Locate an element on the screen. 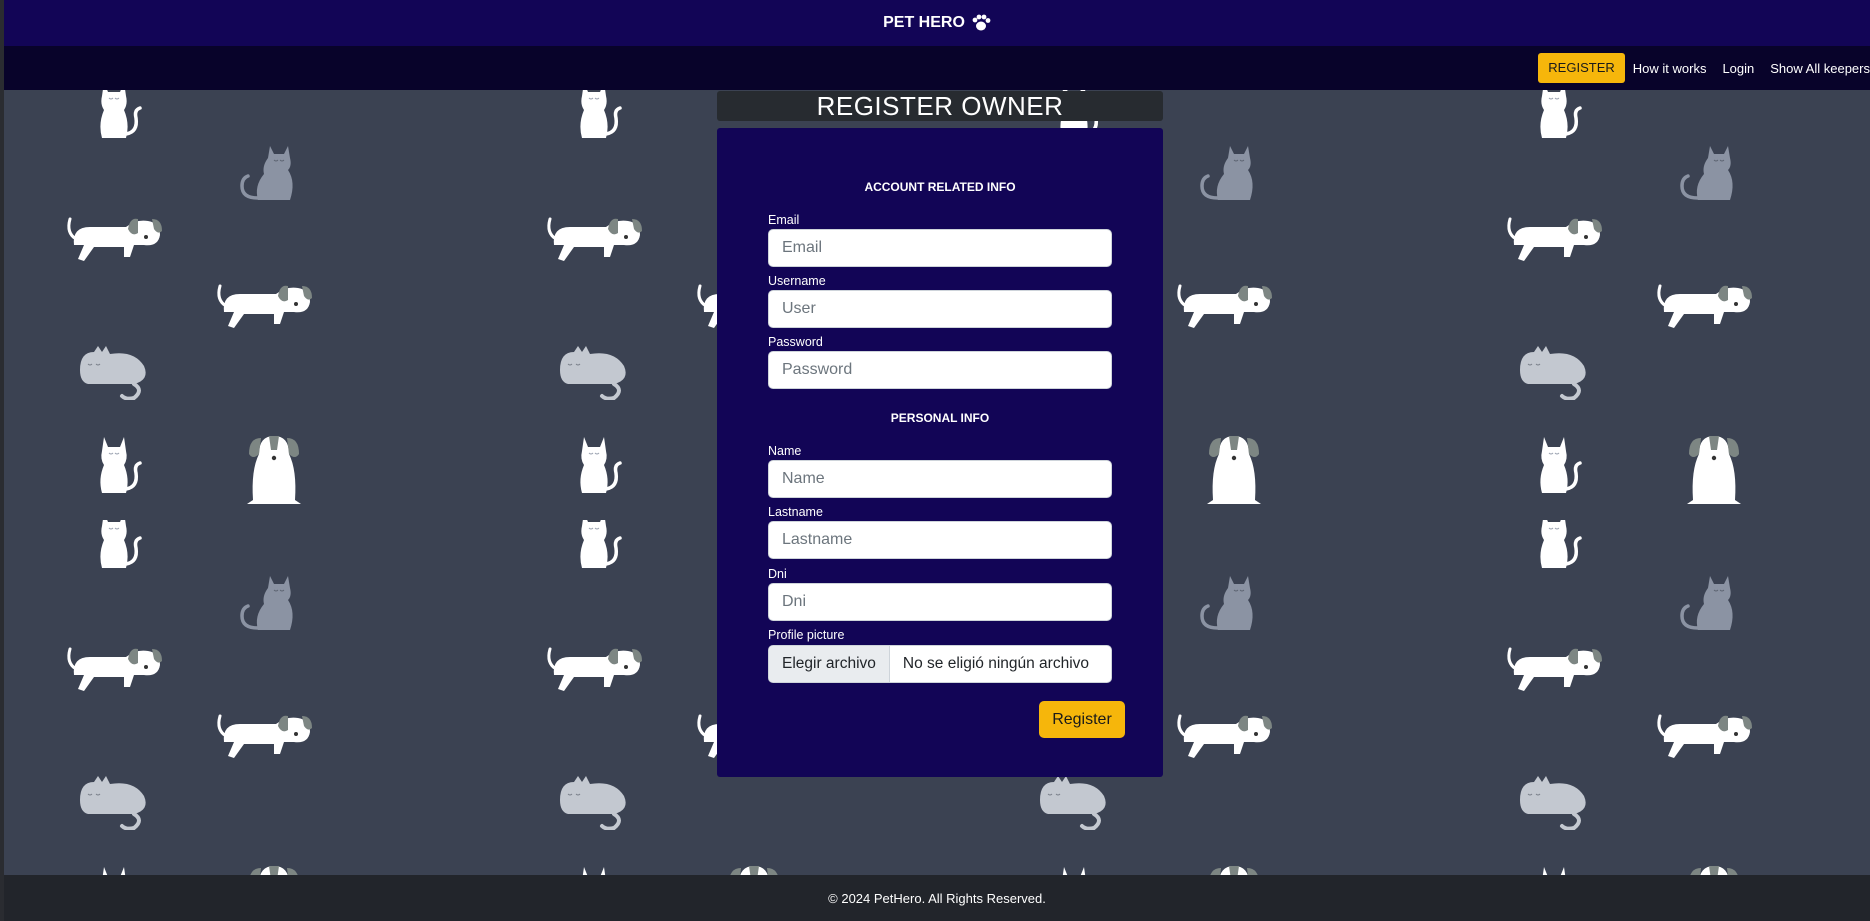 This screenshot has width=1870, height=921. file-status-text: No se eligió ningún archivo is located at coordinates (996, 663).